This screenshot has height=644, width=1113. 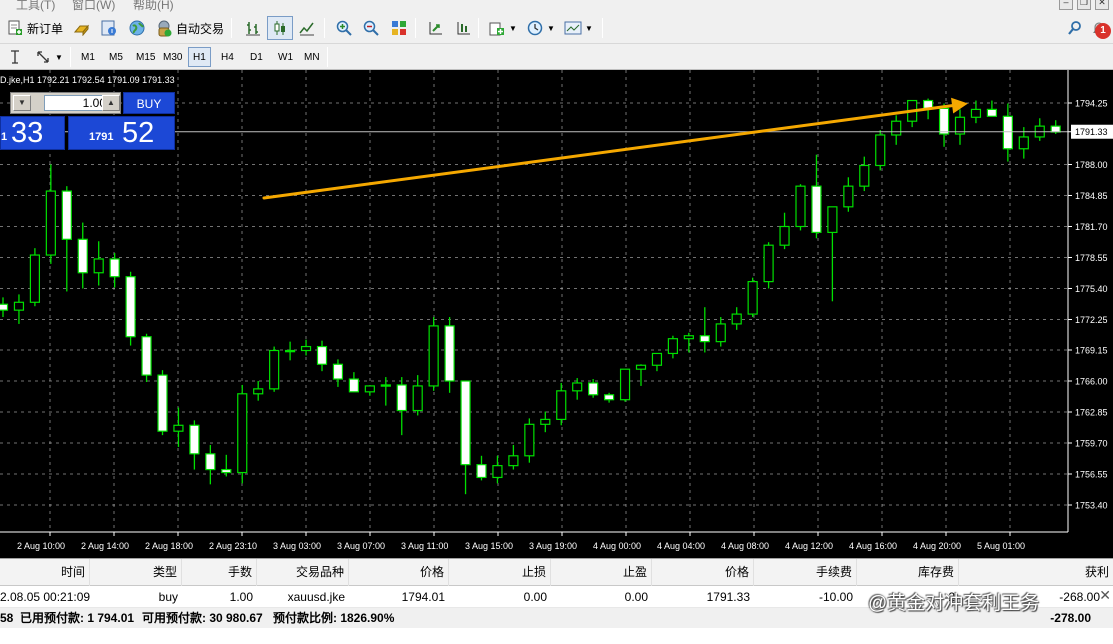 What do you see at coordinates (88, 57) in the screenshot?
I see `tf-m1: M1` at bounding box center [88, 57].